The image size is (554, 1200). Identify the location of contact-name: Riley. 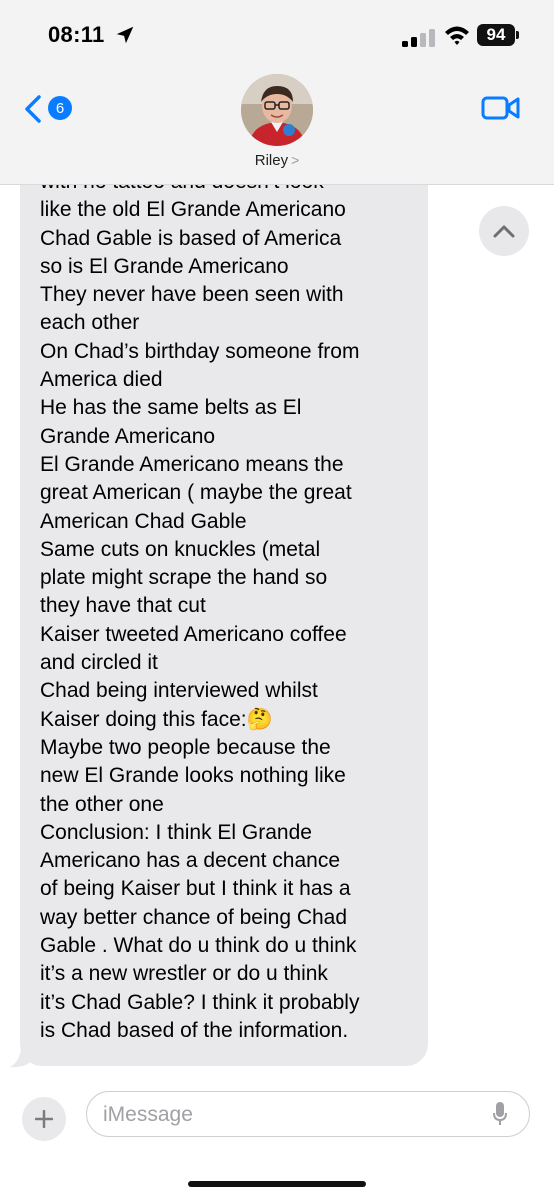
(271, 160).